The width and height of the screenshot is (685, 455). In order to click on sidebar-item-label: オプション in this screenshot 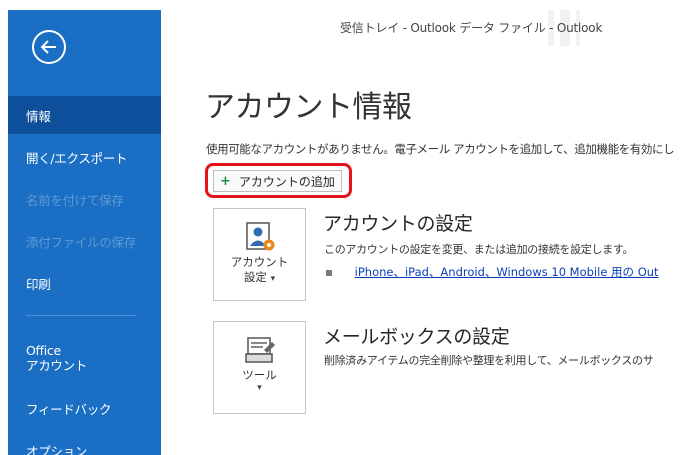, I will do `click(57, 449)`.